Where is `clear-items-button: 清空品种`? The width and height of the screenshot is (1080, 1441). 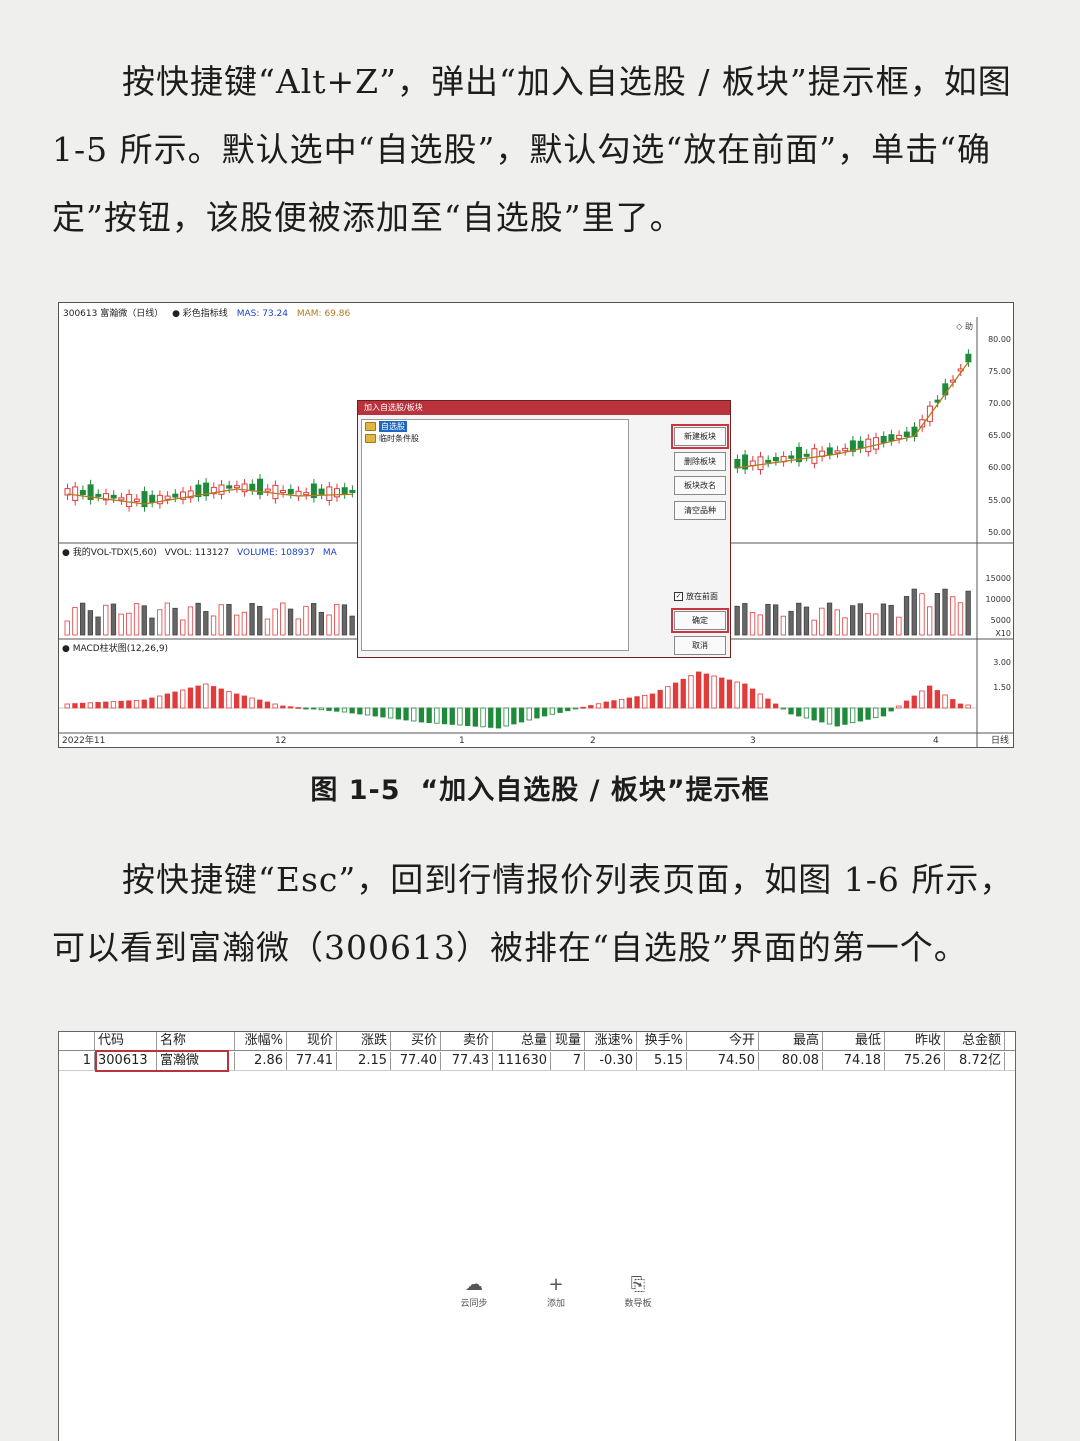 clear-items-button: 清空品种 is located at coordinates (700, 510).